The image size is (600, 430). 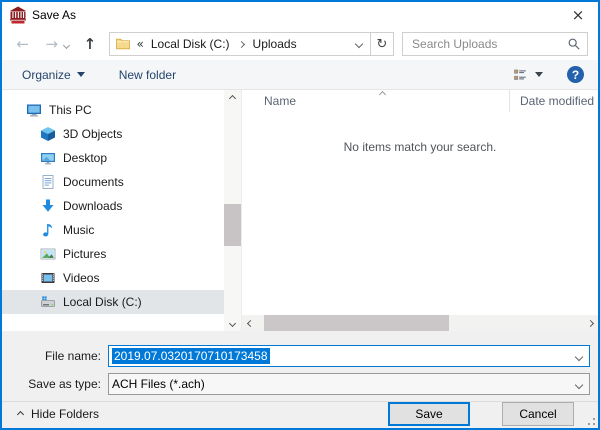 What do you see at coordinates (190, 44) in the screenshot?
I see `breadcrumb-local-disk: Local Disk (C:)` at bounding box center [190, 44].